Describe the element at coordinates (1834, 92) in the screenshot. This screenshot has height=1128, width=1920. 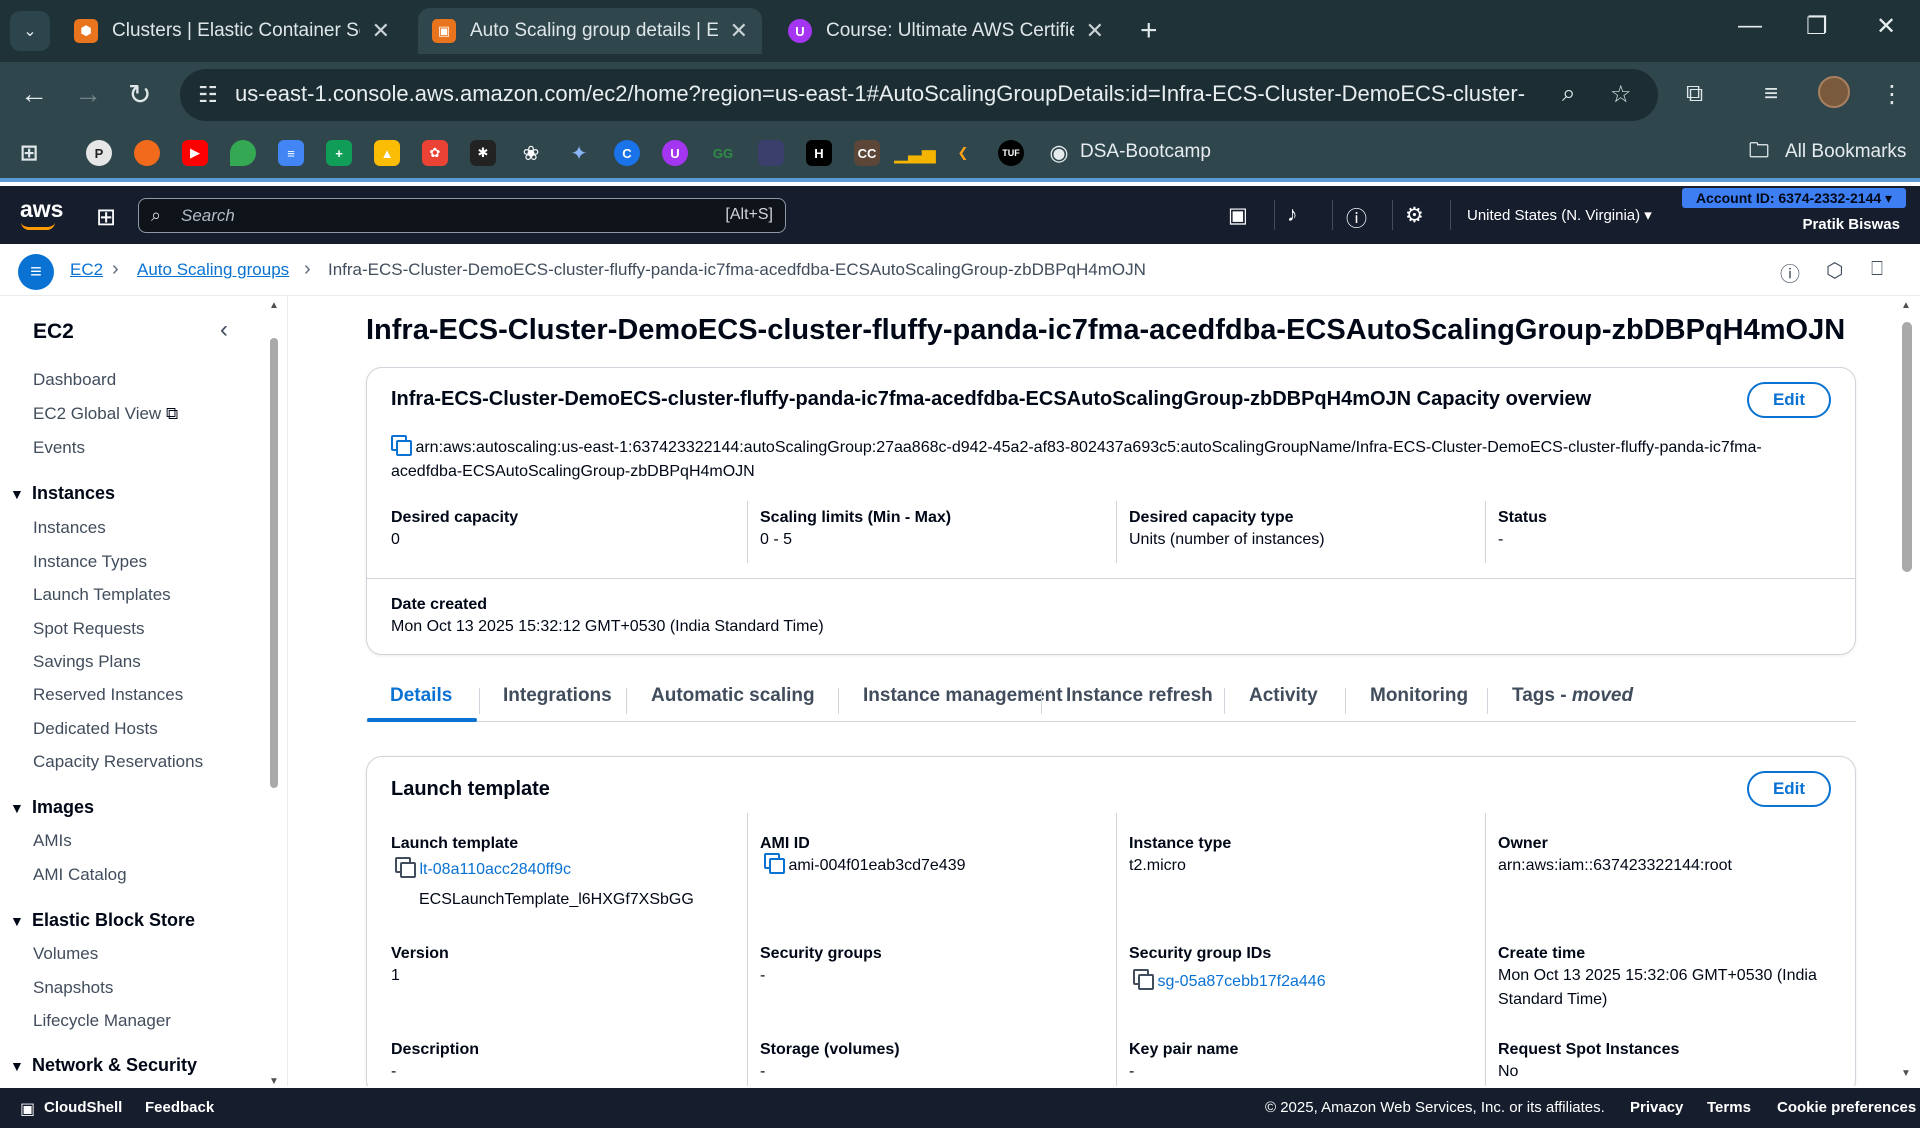
I see `profile-avatar` at that location.